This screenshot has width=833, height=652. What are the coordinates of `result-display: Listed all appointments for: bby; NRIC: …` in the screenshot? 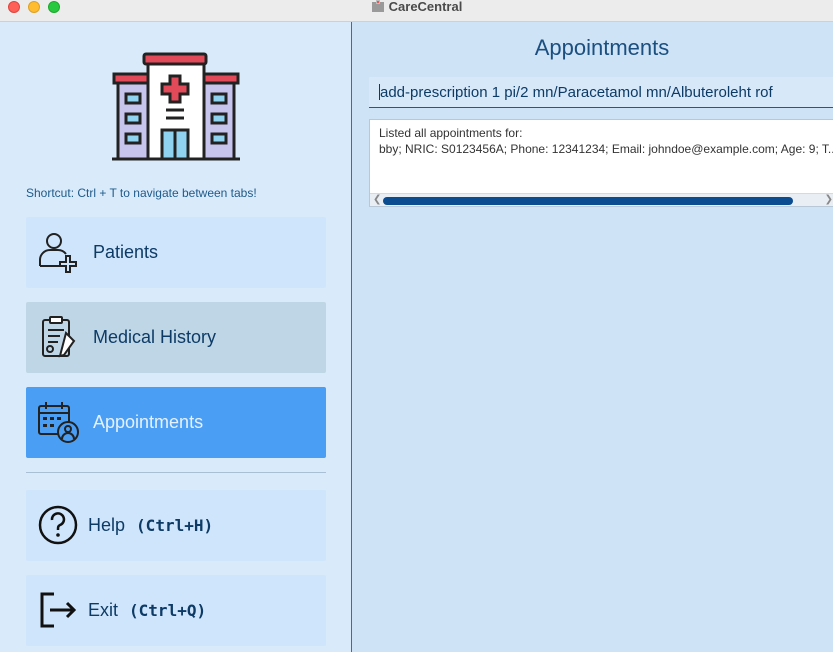 It's located at (601, 163).